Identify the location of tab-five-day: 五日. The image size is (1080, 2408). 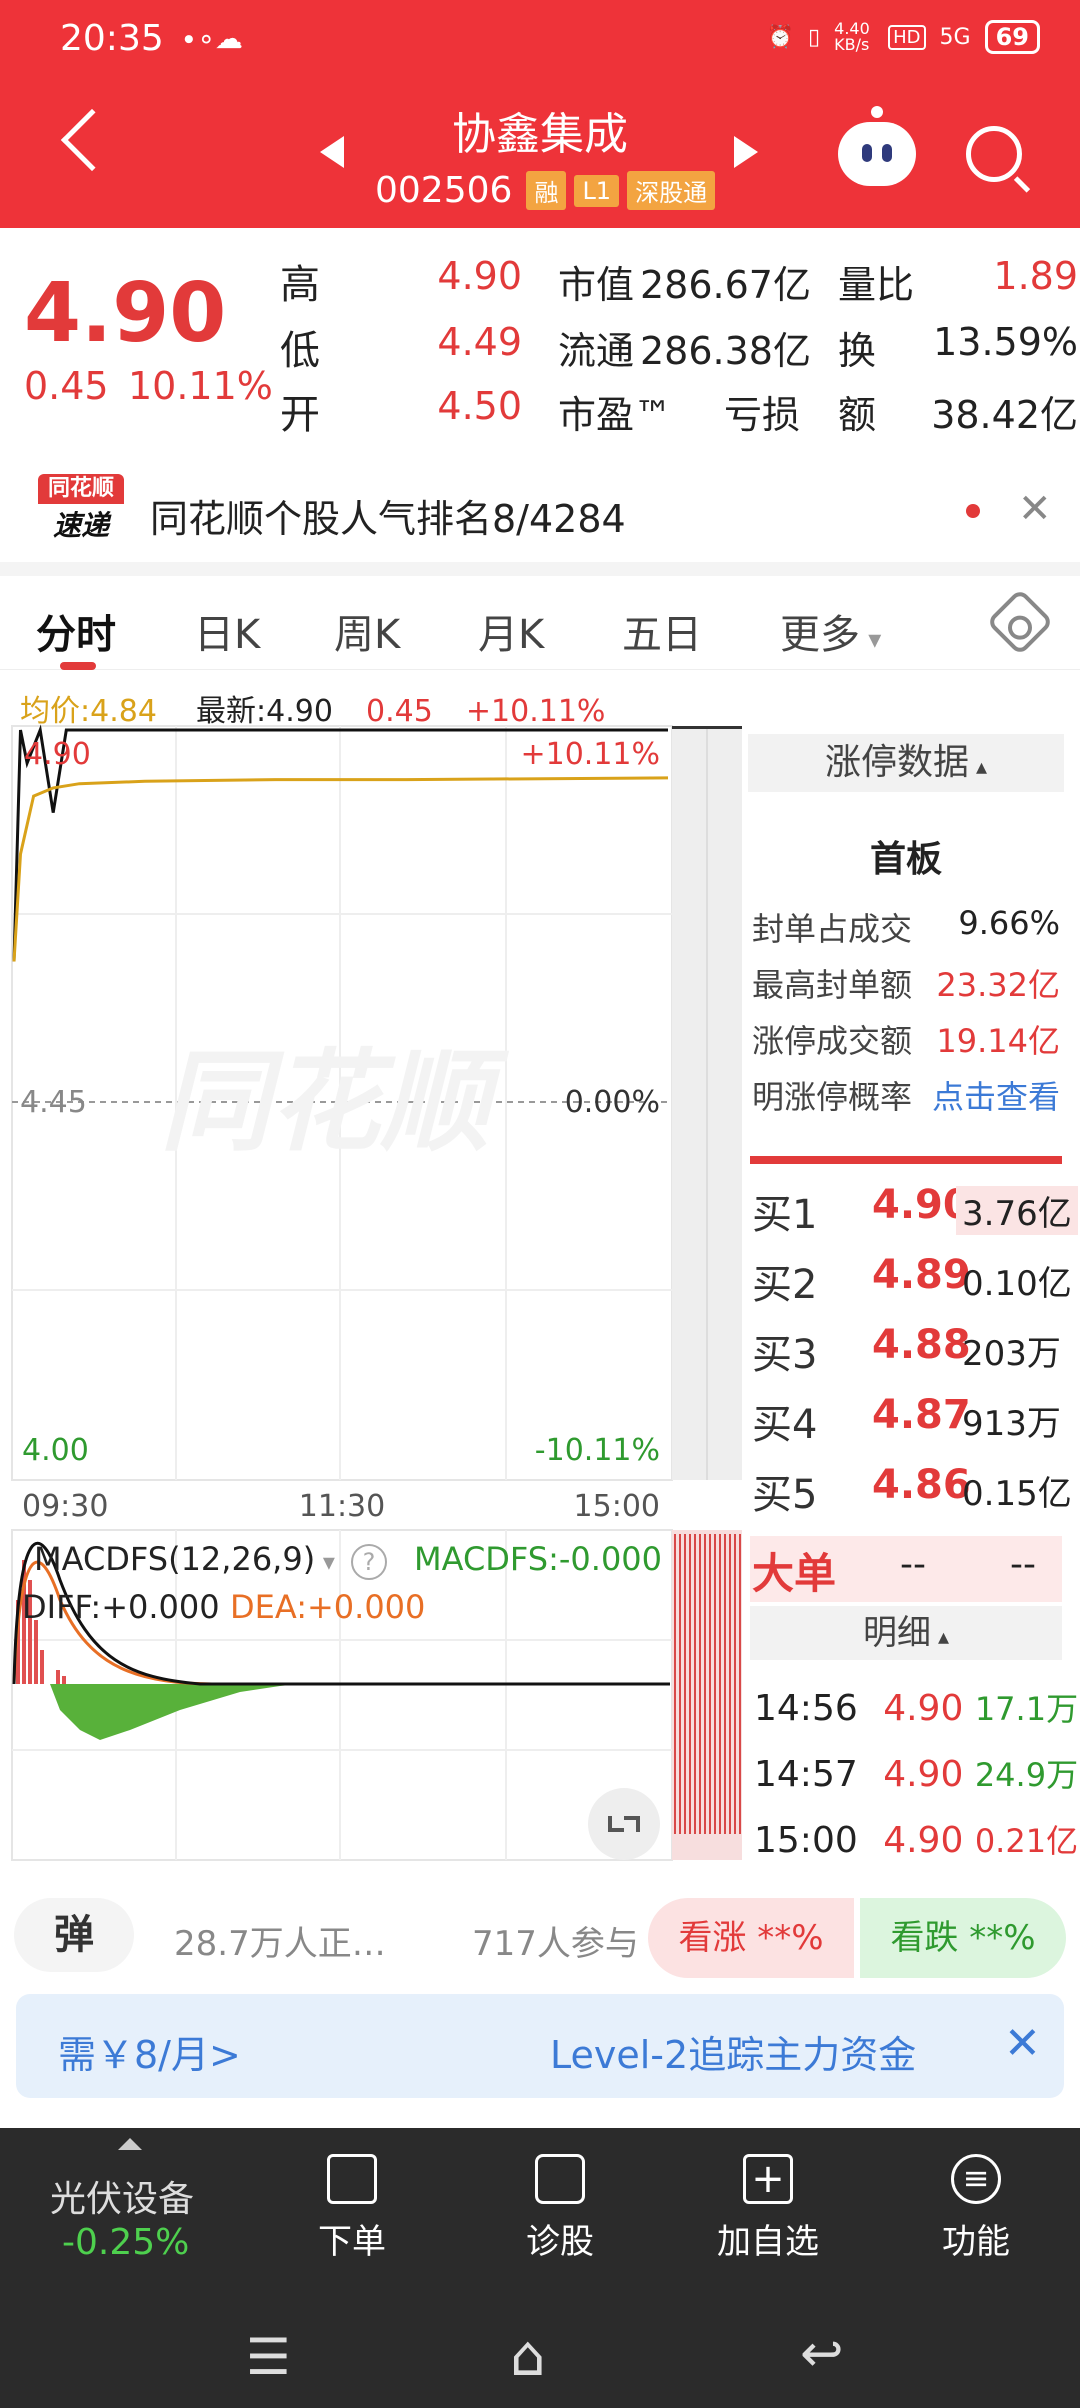
(662, 631).